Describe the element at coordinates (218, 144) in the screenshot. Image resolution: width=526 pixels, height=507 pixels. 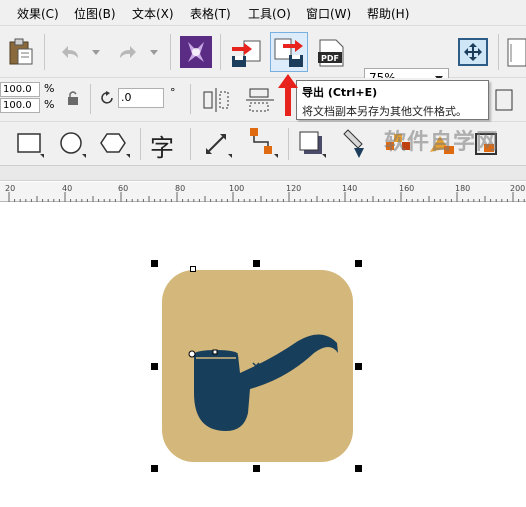
I see `dimension-tool-icon` at that location.